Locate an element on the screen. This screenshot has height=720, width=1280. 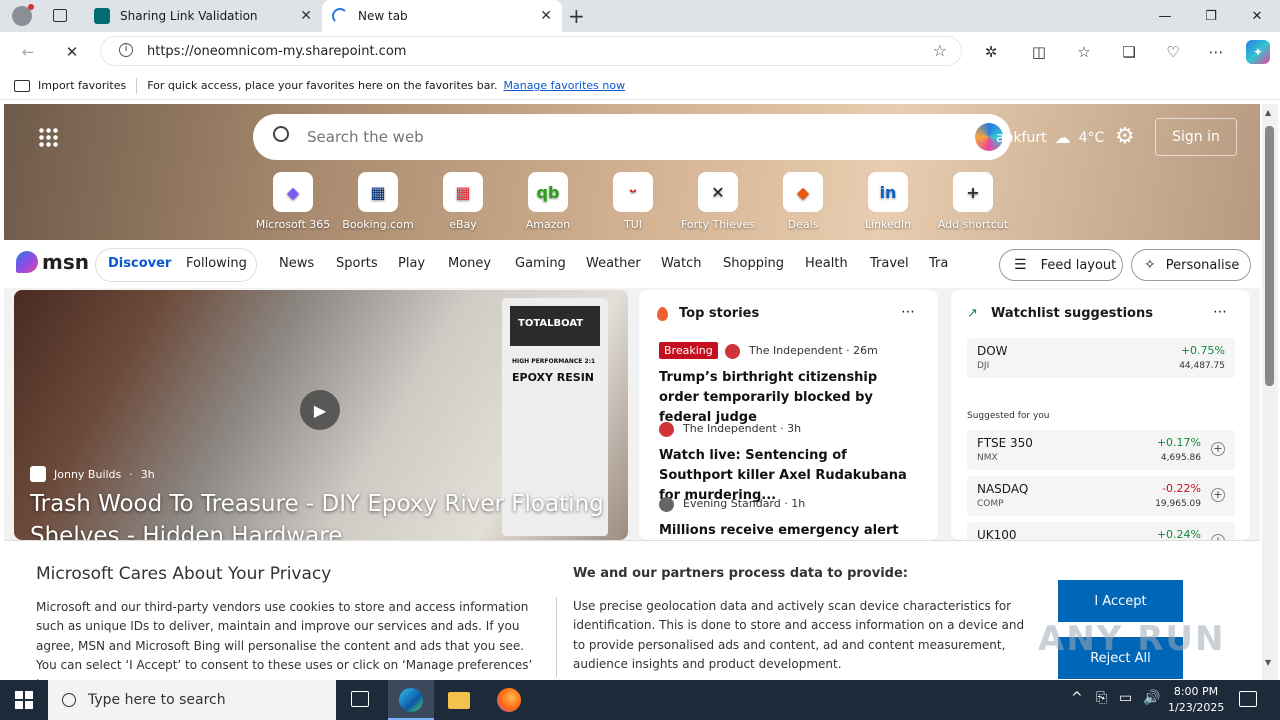
nav-play: Play is located at coordinates (411, 263).